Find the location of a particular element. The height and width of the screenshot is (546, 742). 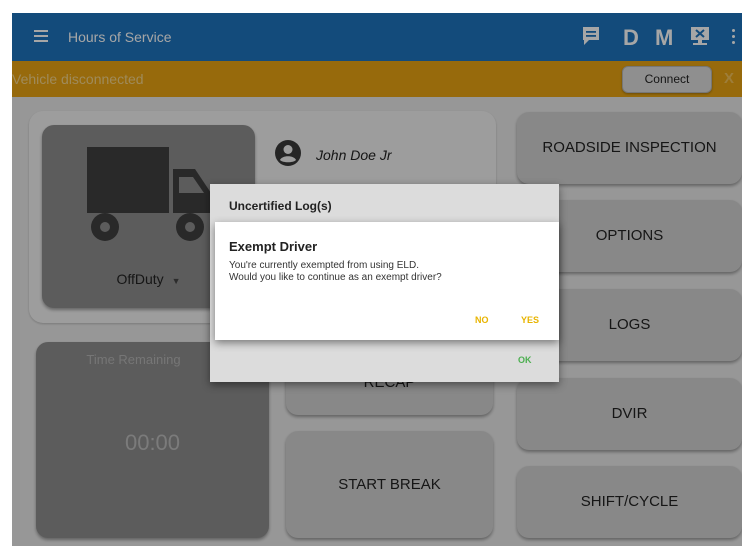

no-button: NO is located at coordinates (482, 320).